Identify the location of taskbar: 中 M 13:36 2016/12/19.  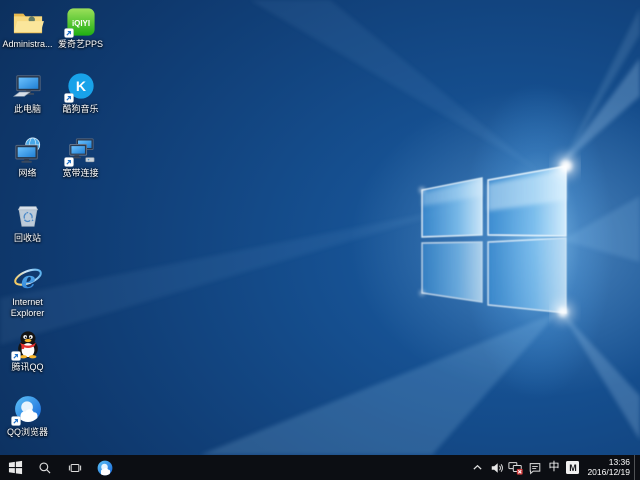
(320, 467).